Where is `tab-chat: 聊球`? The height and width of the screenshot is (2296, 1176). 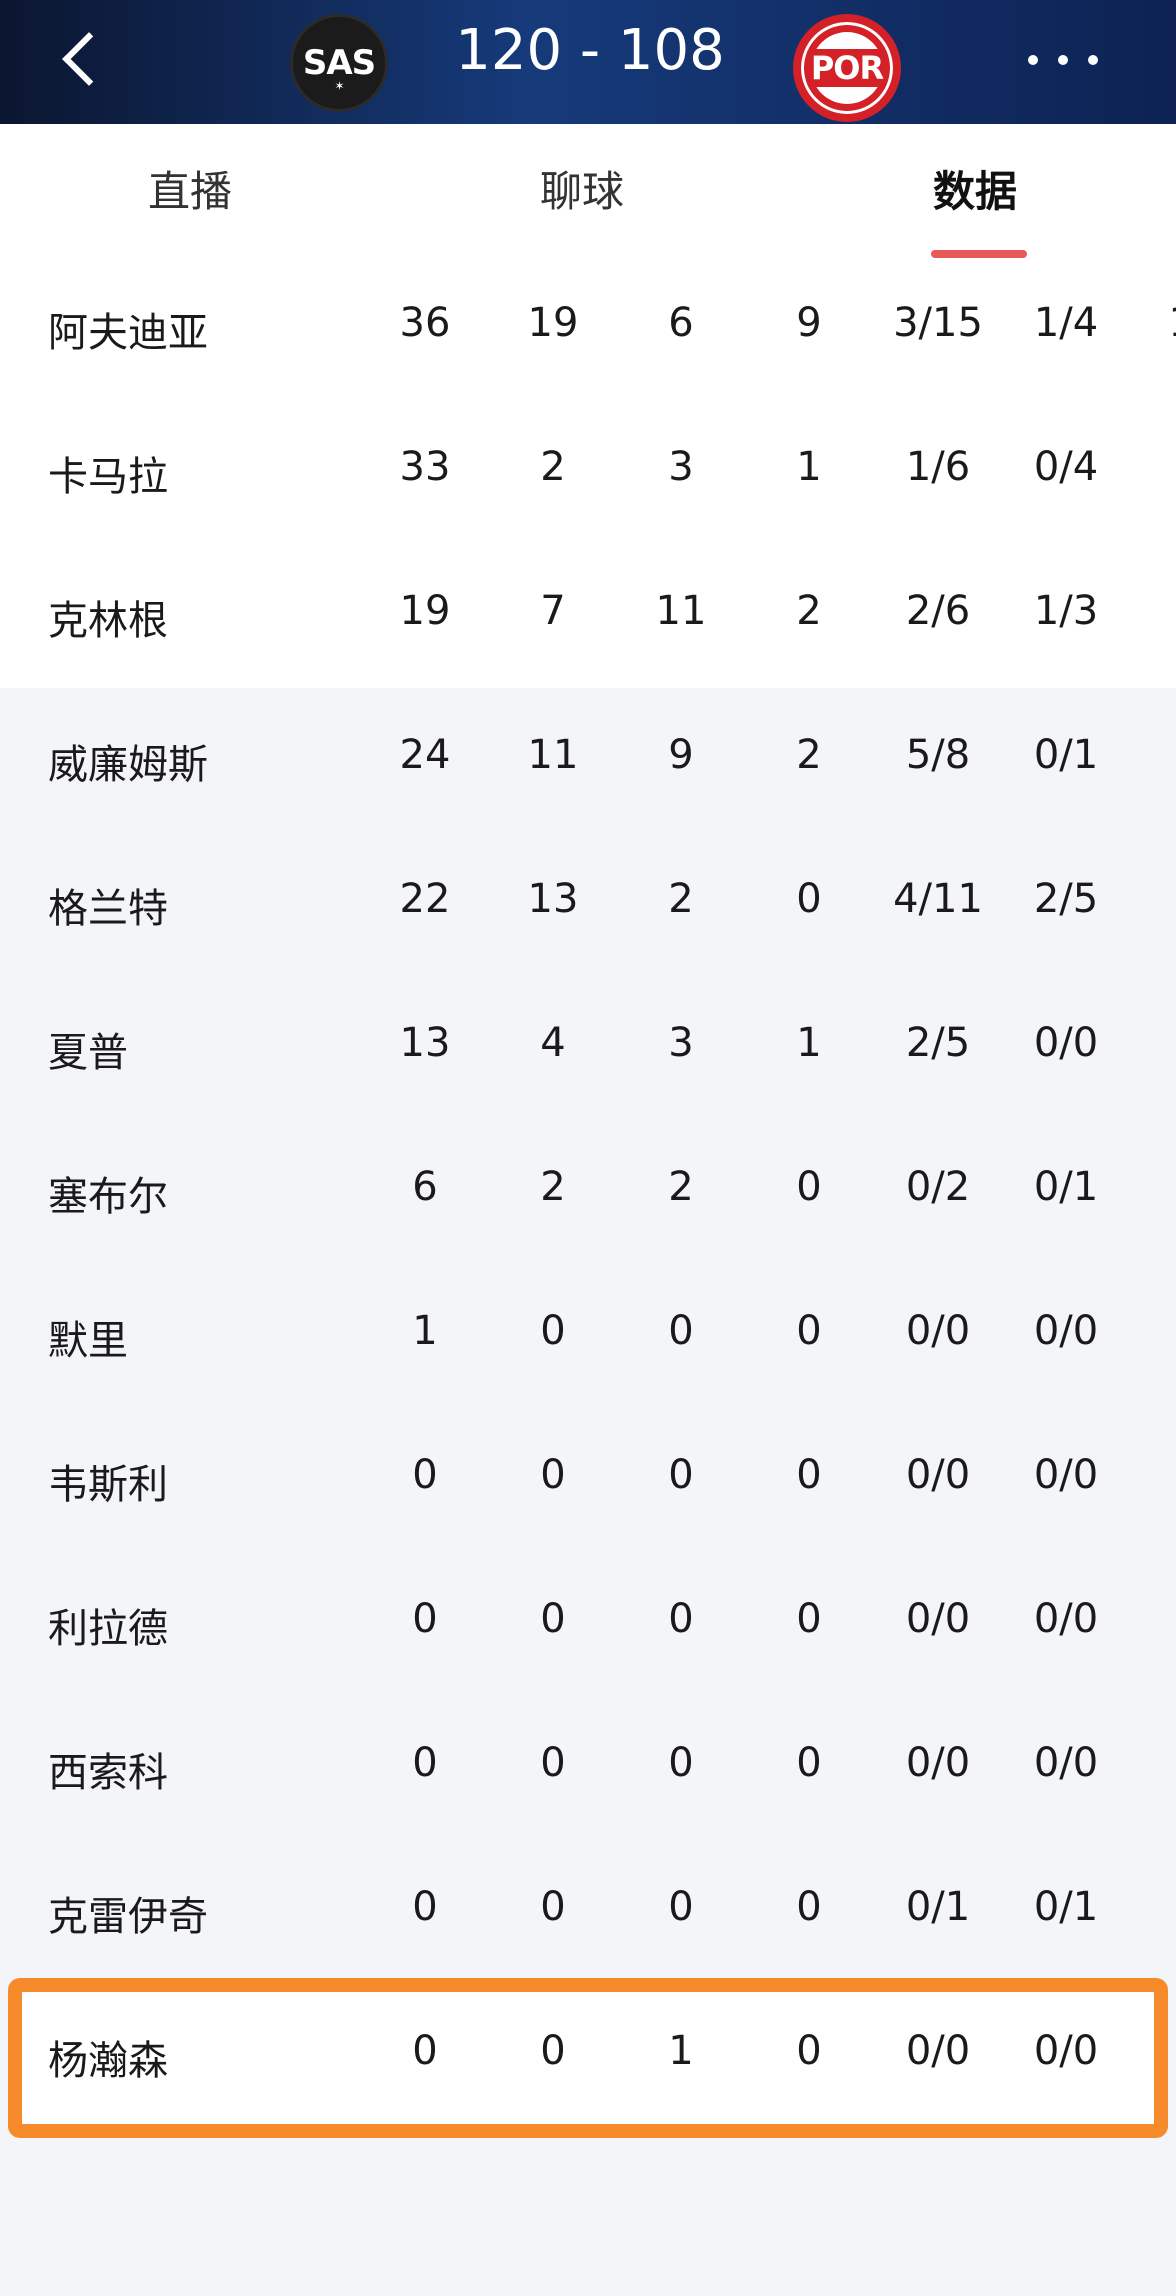
tab-chat: 聊球 is located at coordinates (582, 188).